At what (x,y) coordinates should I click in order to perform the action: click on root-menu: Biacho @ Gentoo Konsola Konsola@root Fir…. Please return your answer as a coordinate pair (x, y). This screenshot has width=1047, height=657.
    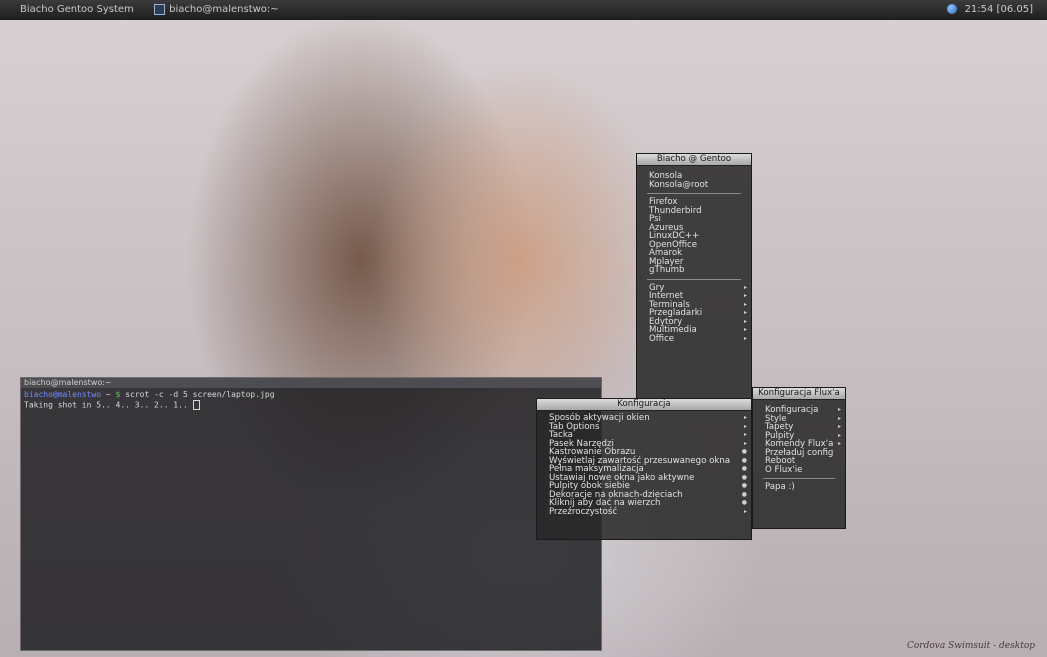
    Looking at the image, I should click on (694, 277).